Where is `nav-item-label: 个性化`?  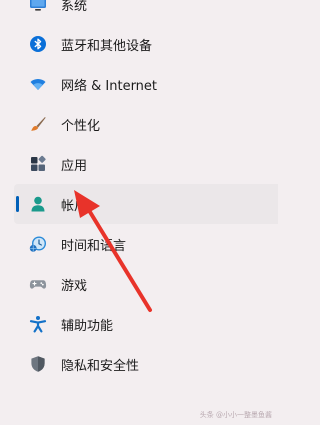 nav-item-label: 个性化 is located at coordinates (81, 126).